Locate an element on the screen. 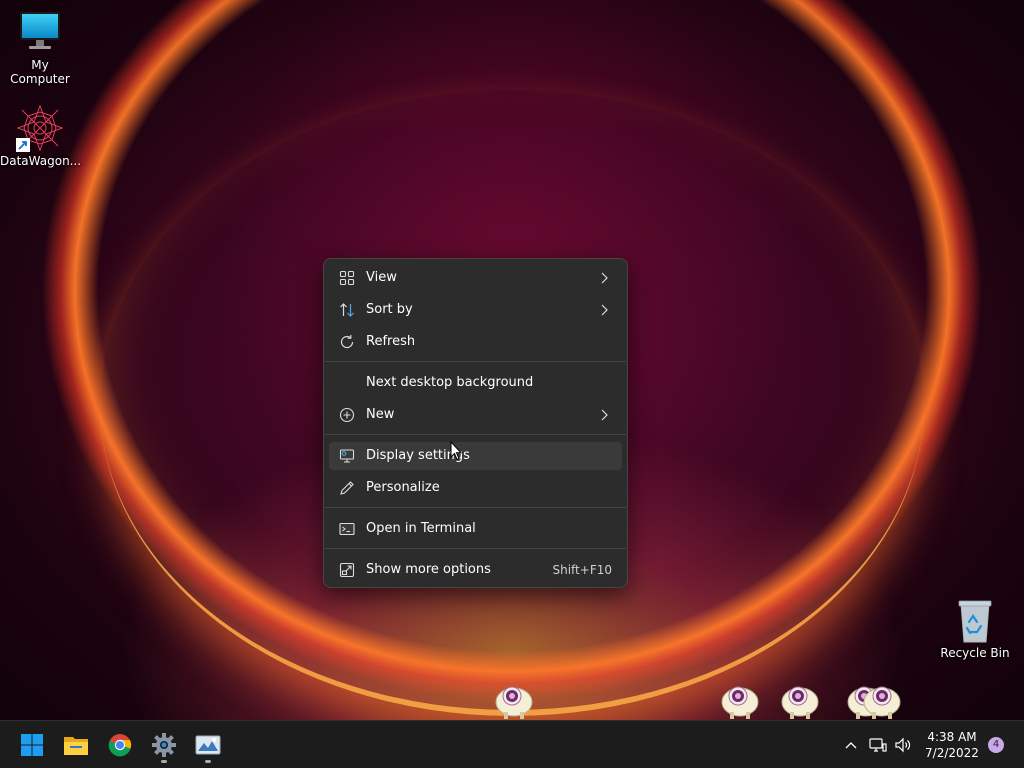  clock-time: 4:38 AM is located at coordinates (952, 737).